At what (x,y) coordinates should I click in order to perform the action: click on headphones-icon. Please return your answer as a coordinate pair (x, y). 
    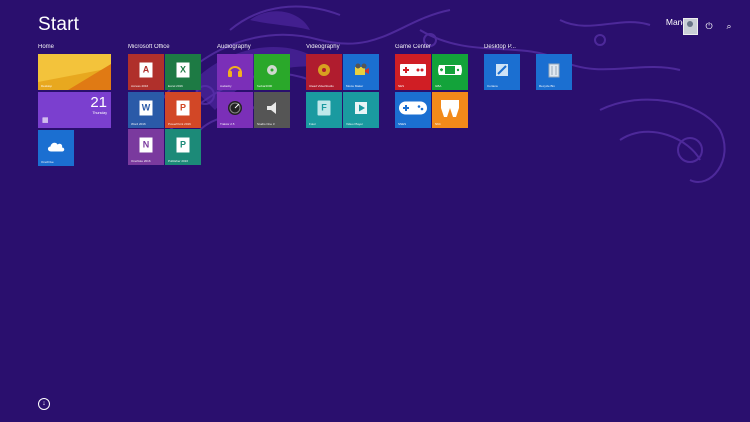
    Looking at the image, I should click on (235, 71).